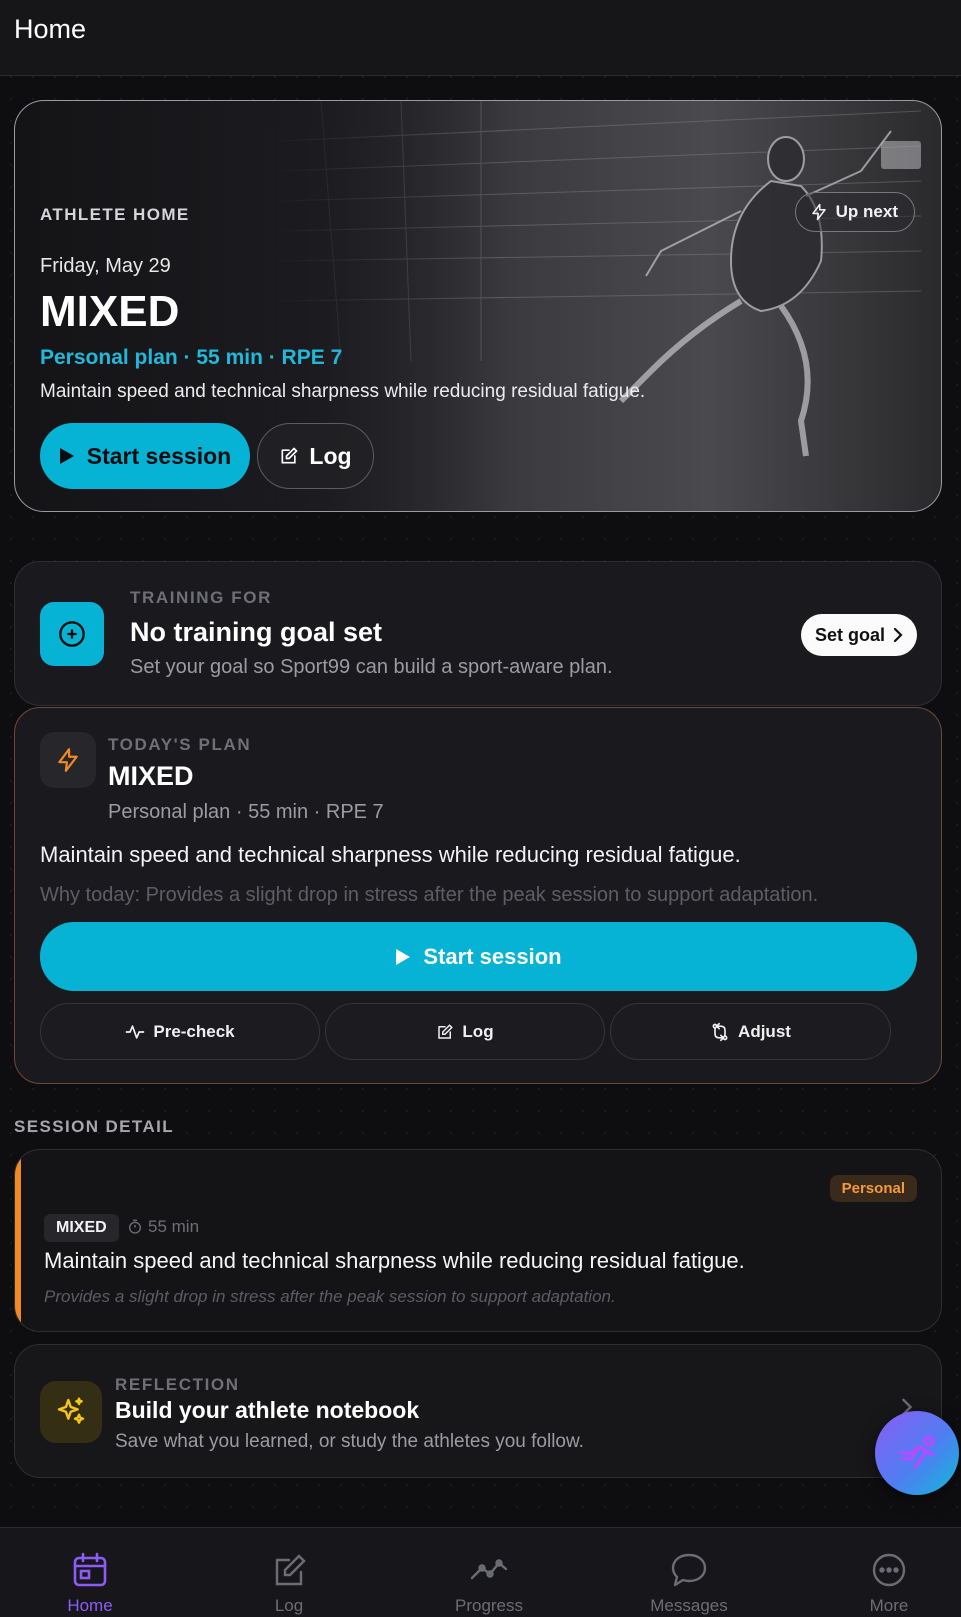  What do you see at coordinates (256, 632) in the screenshot?
I see `goal-title: No training goal set` at bounding box center [256, 632].